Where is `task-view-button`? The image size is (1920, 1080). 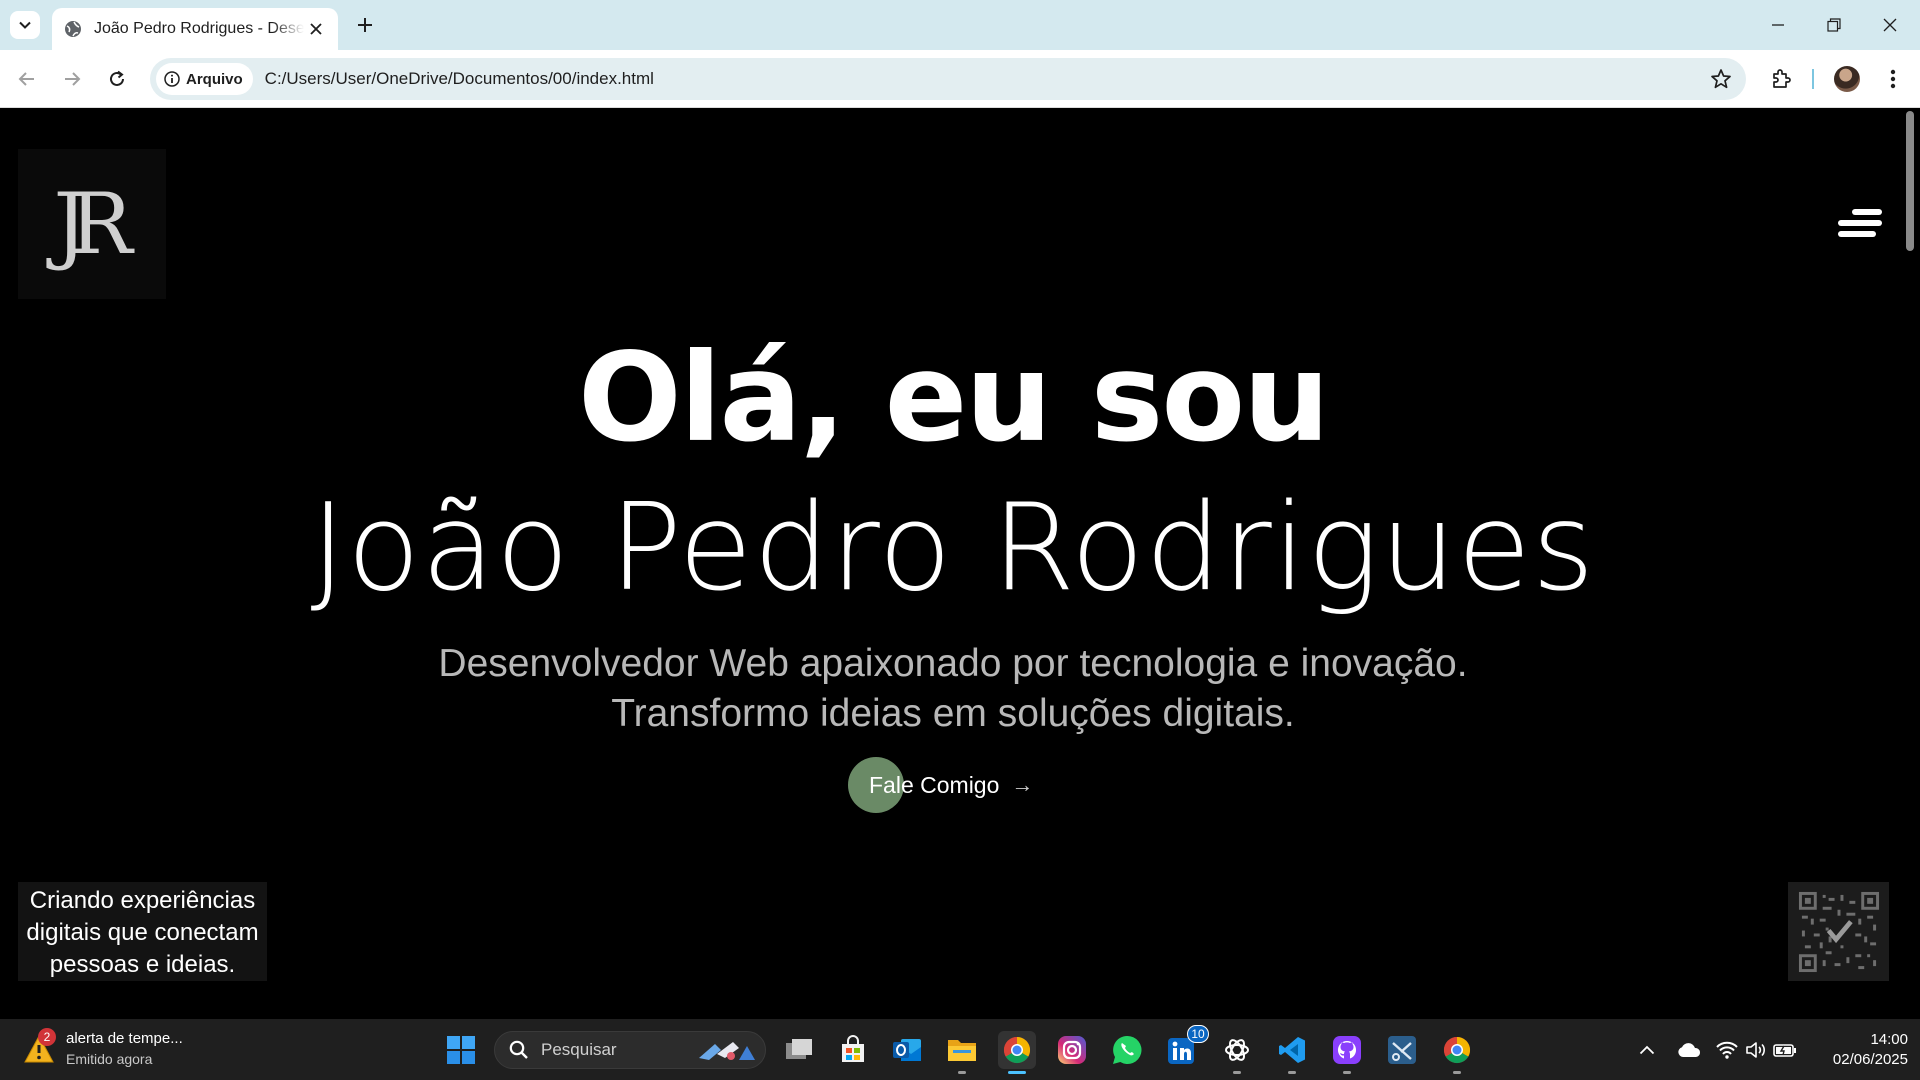 task-view-button is located at coordinates (799, 1050).